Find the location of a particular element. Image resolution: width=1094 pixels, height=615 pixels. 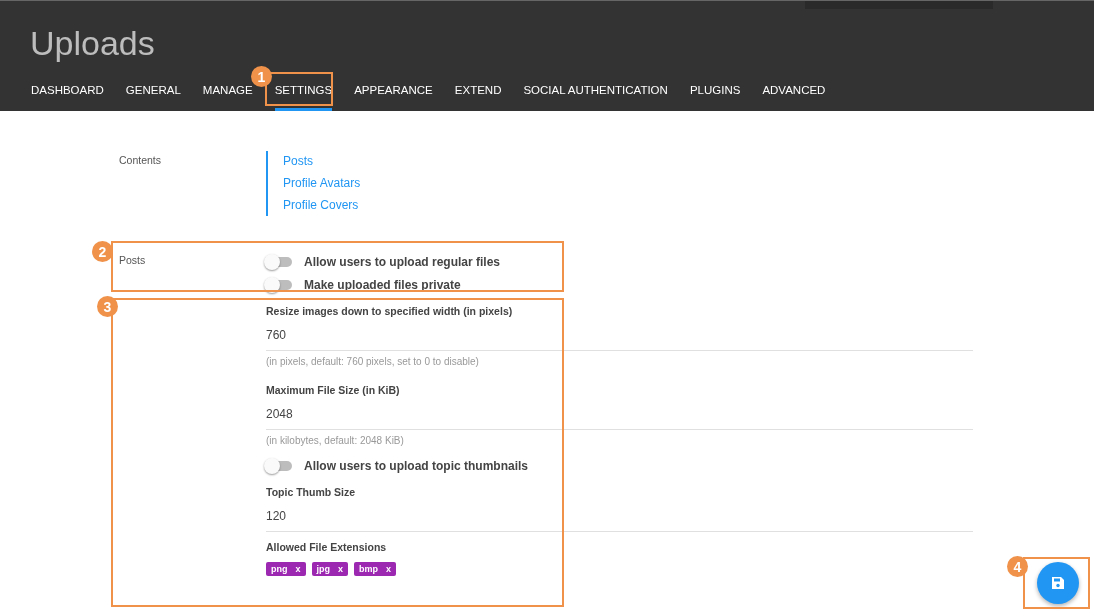

step-badge: 3 is located at coordinates (107, 306).